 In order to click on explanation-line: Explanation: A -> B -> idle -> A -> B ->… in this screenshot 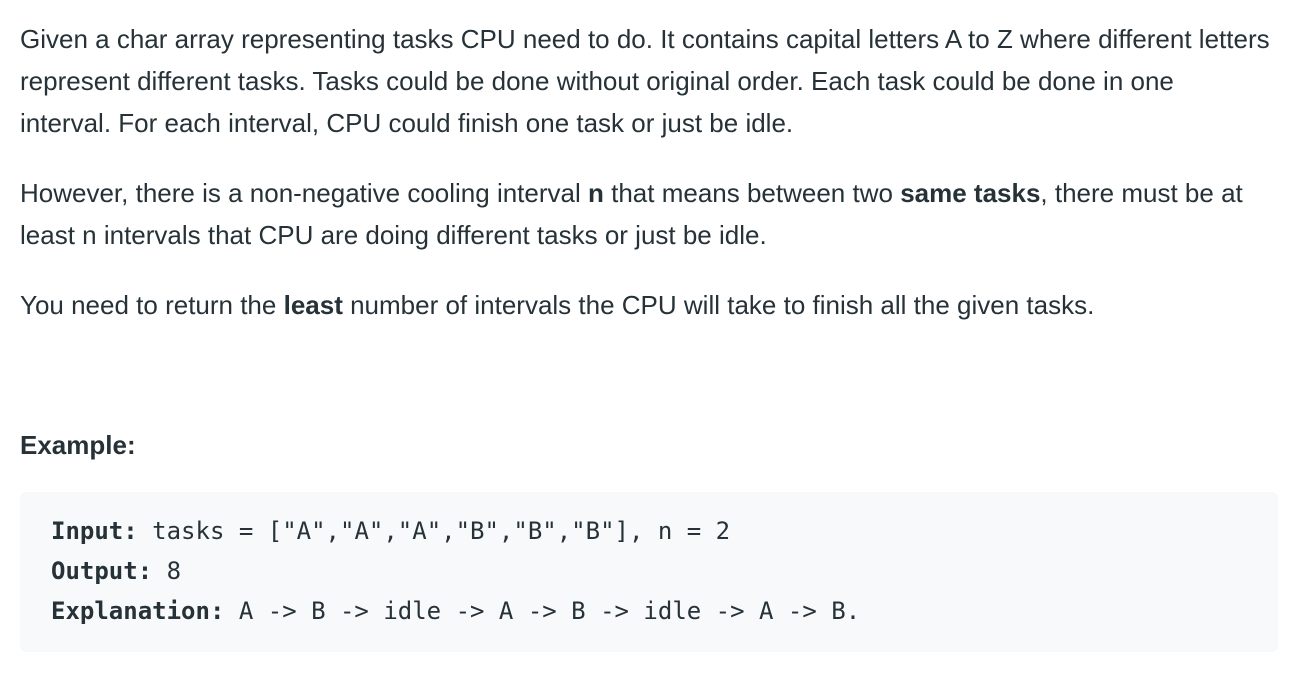, I will do `click(649, 611)`.